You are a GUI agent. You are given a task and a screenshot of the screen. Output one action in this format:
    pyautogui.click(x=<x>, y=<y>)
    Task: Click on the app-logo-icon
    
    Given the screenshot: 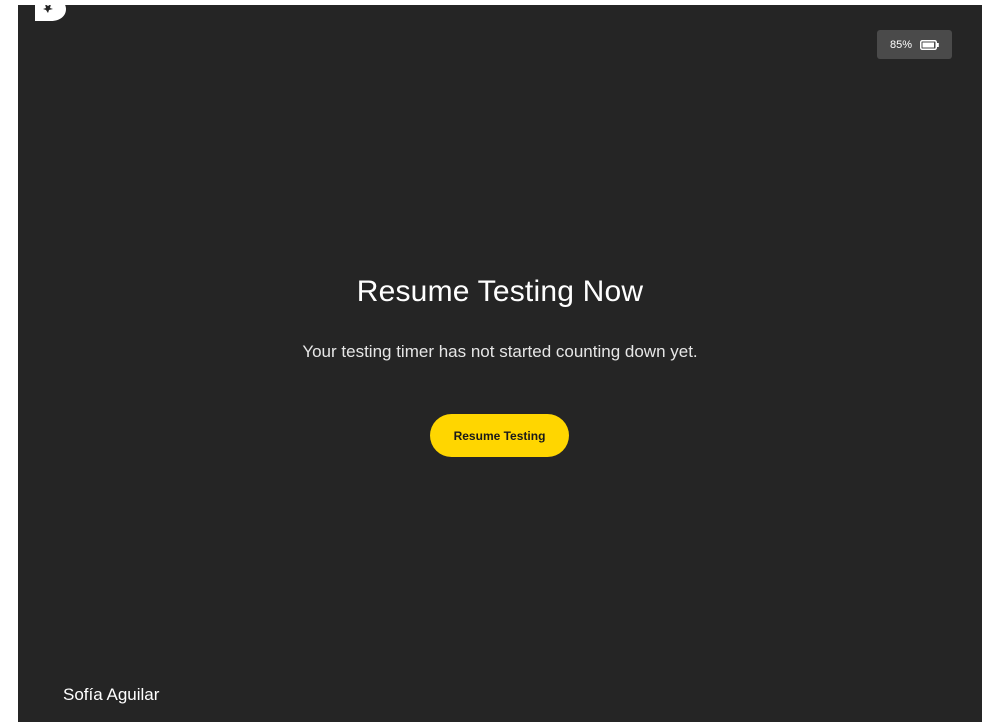 What is the action you would take?
    pyautogui.click(x=50, y=14)
    